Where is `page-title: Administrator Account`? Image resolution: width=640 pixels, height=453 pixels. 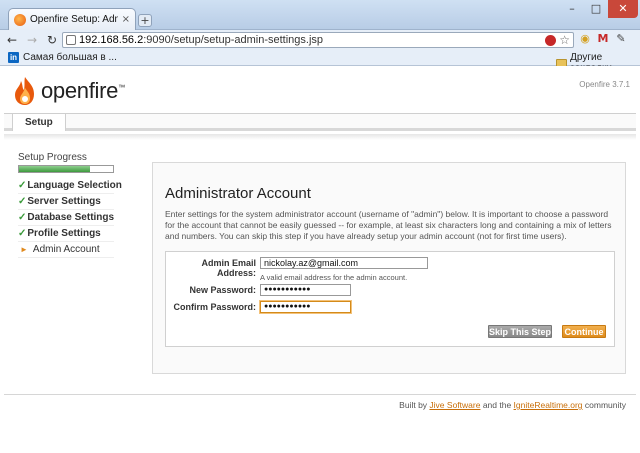 page-title: Administrator Account is located at coordinates (238, 193).